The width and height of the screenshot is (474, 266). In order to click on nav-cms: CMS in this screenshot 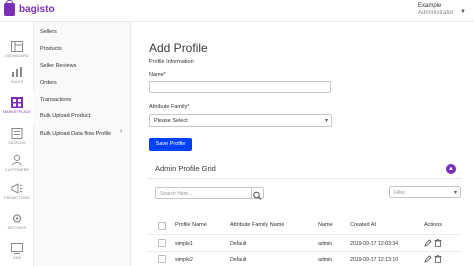, I will do `click(17, 252)`.